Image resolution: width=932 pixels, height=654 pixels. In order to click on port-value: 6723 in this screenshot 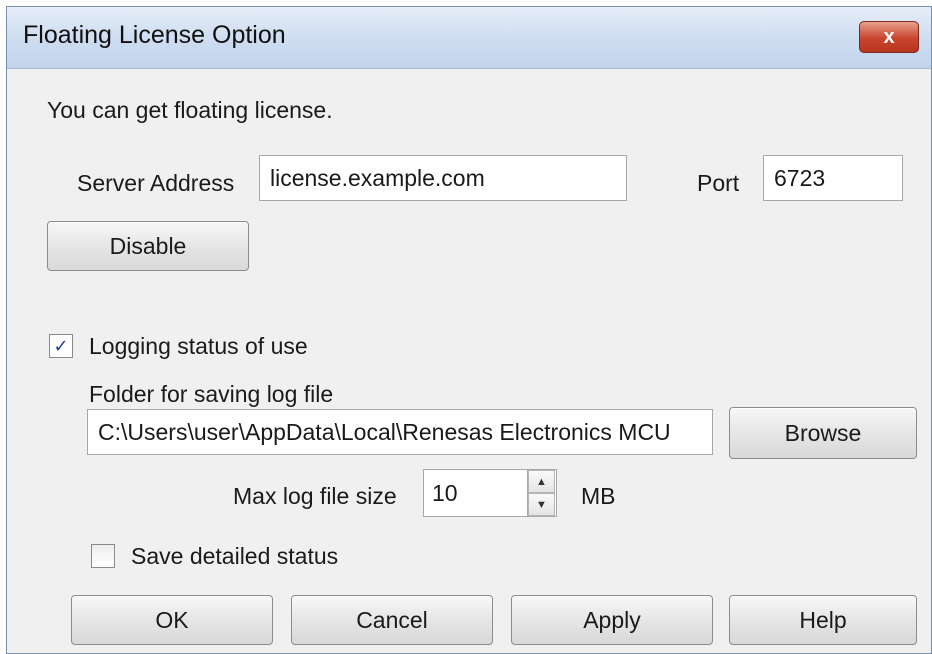, I will do `click(800, 177)`.